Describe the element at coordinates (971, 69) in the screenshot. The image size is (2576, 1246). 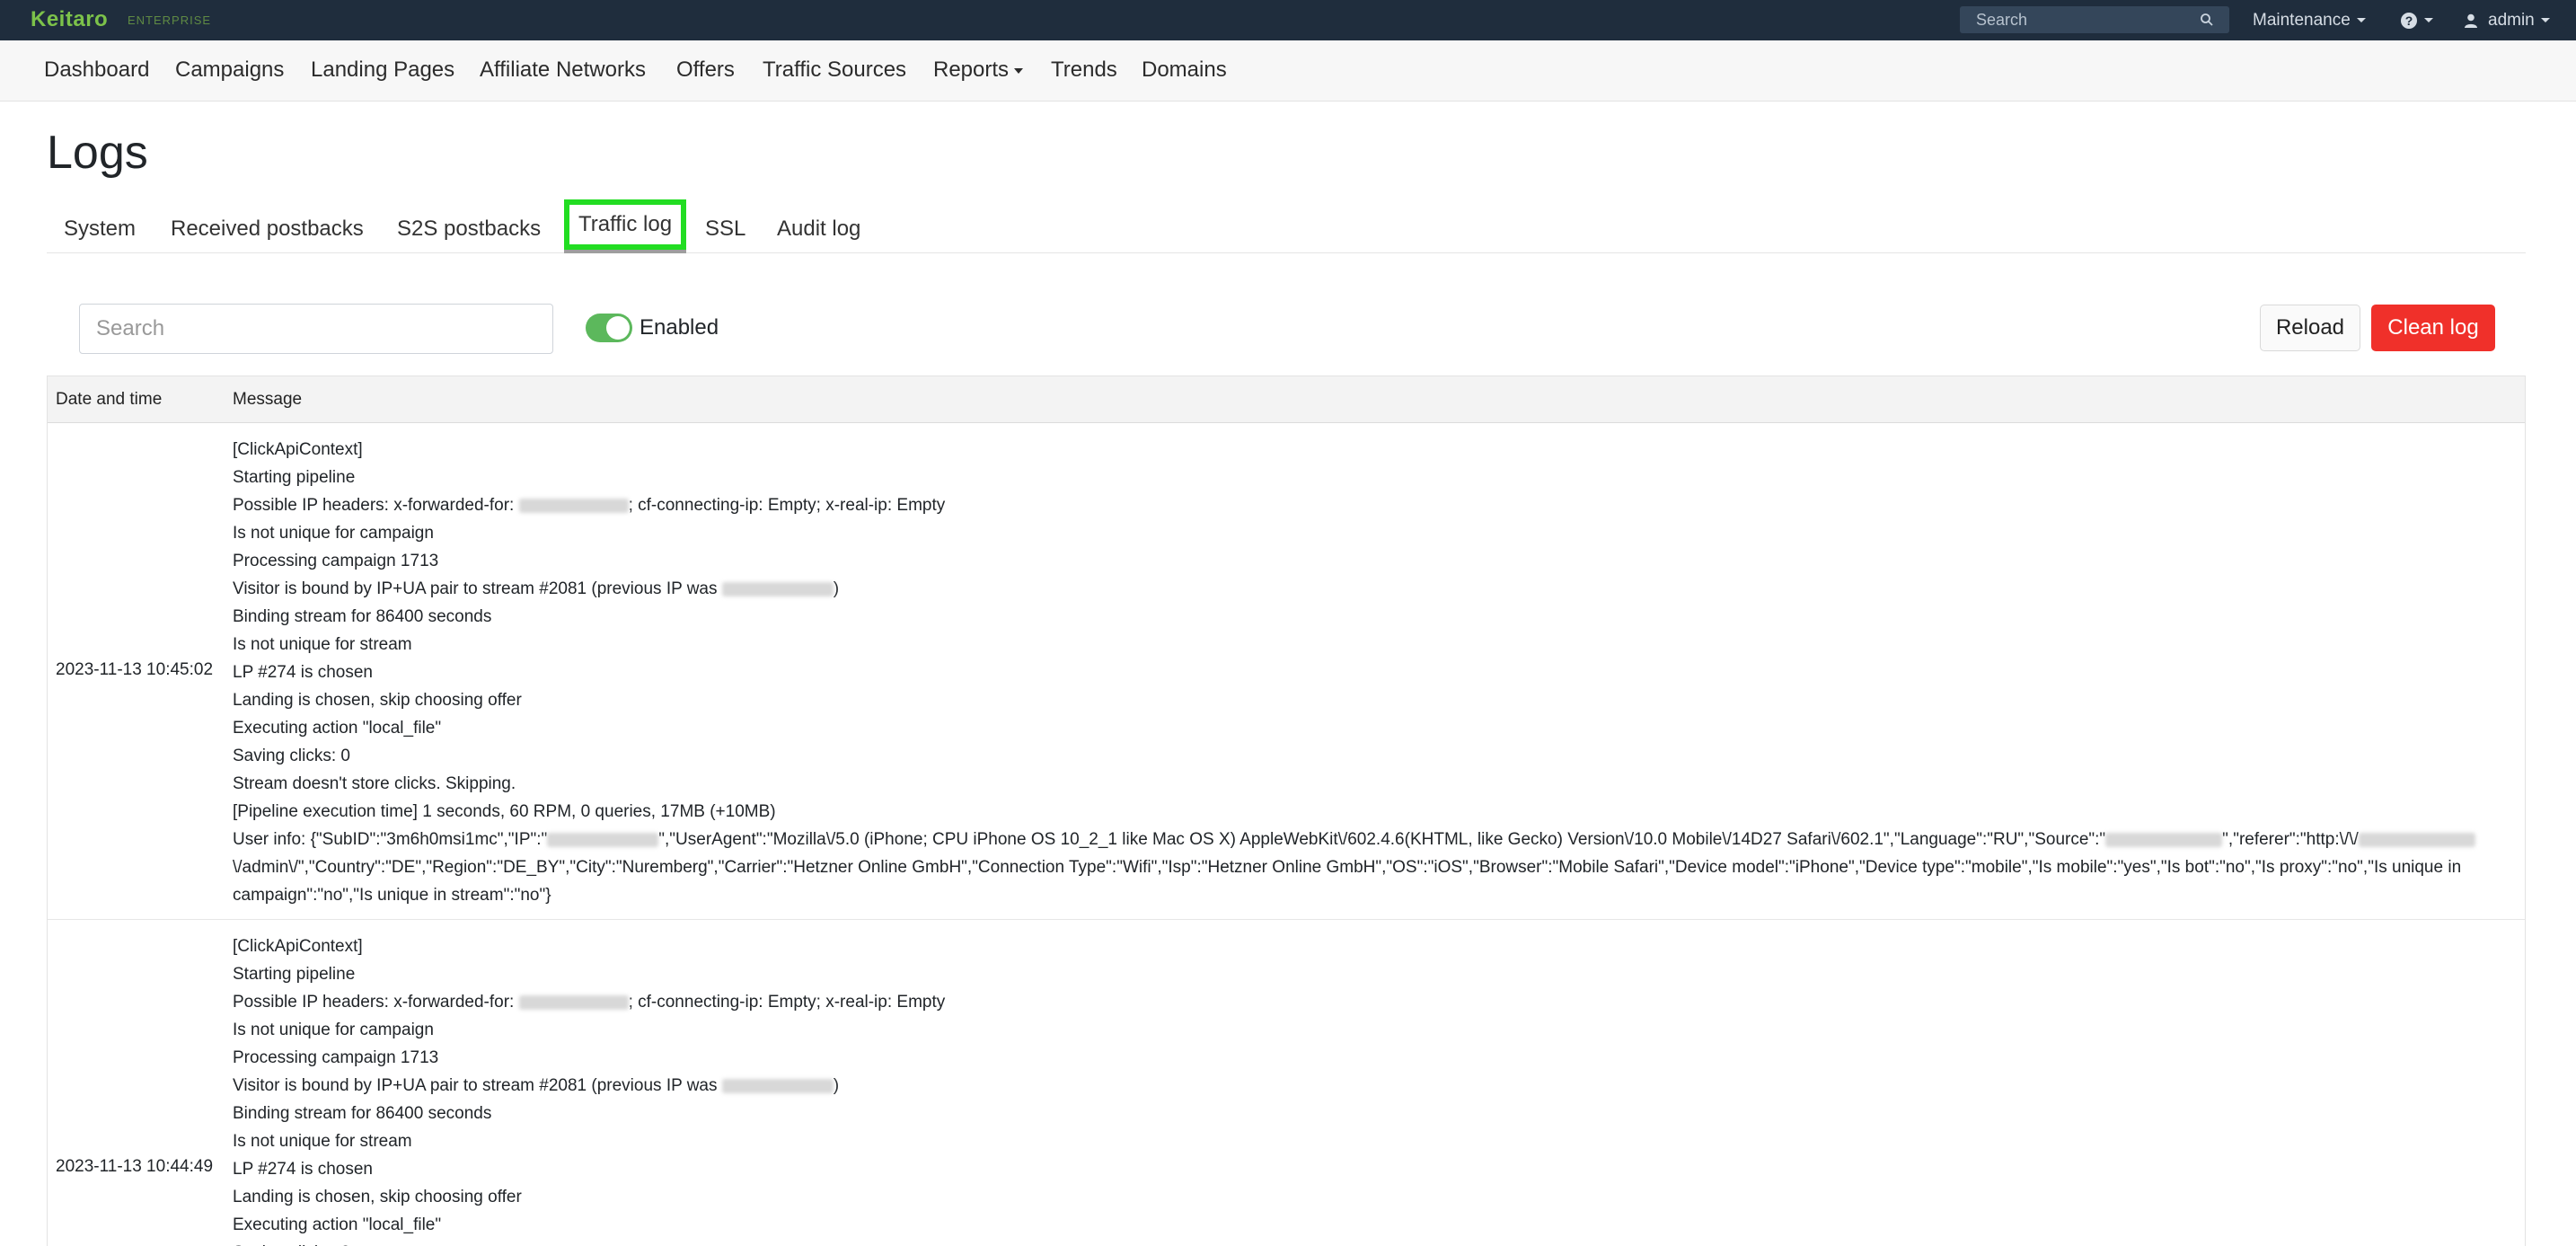
I see `nav-reports-label: Reports` at that location.